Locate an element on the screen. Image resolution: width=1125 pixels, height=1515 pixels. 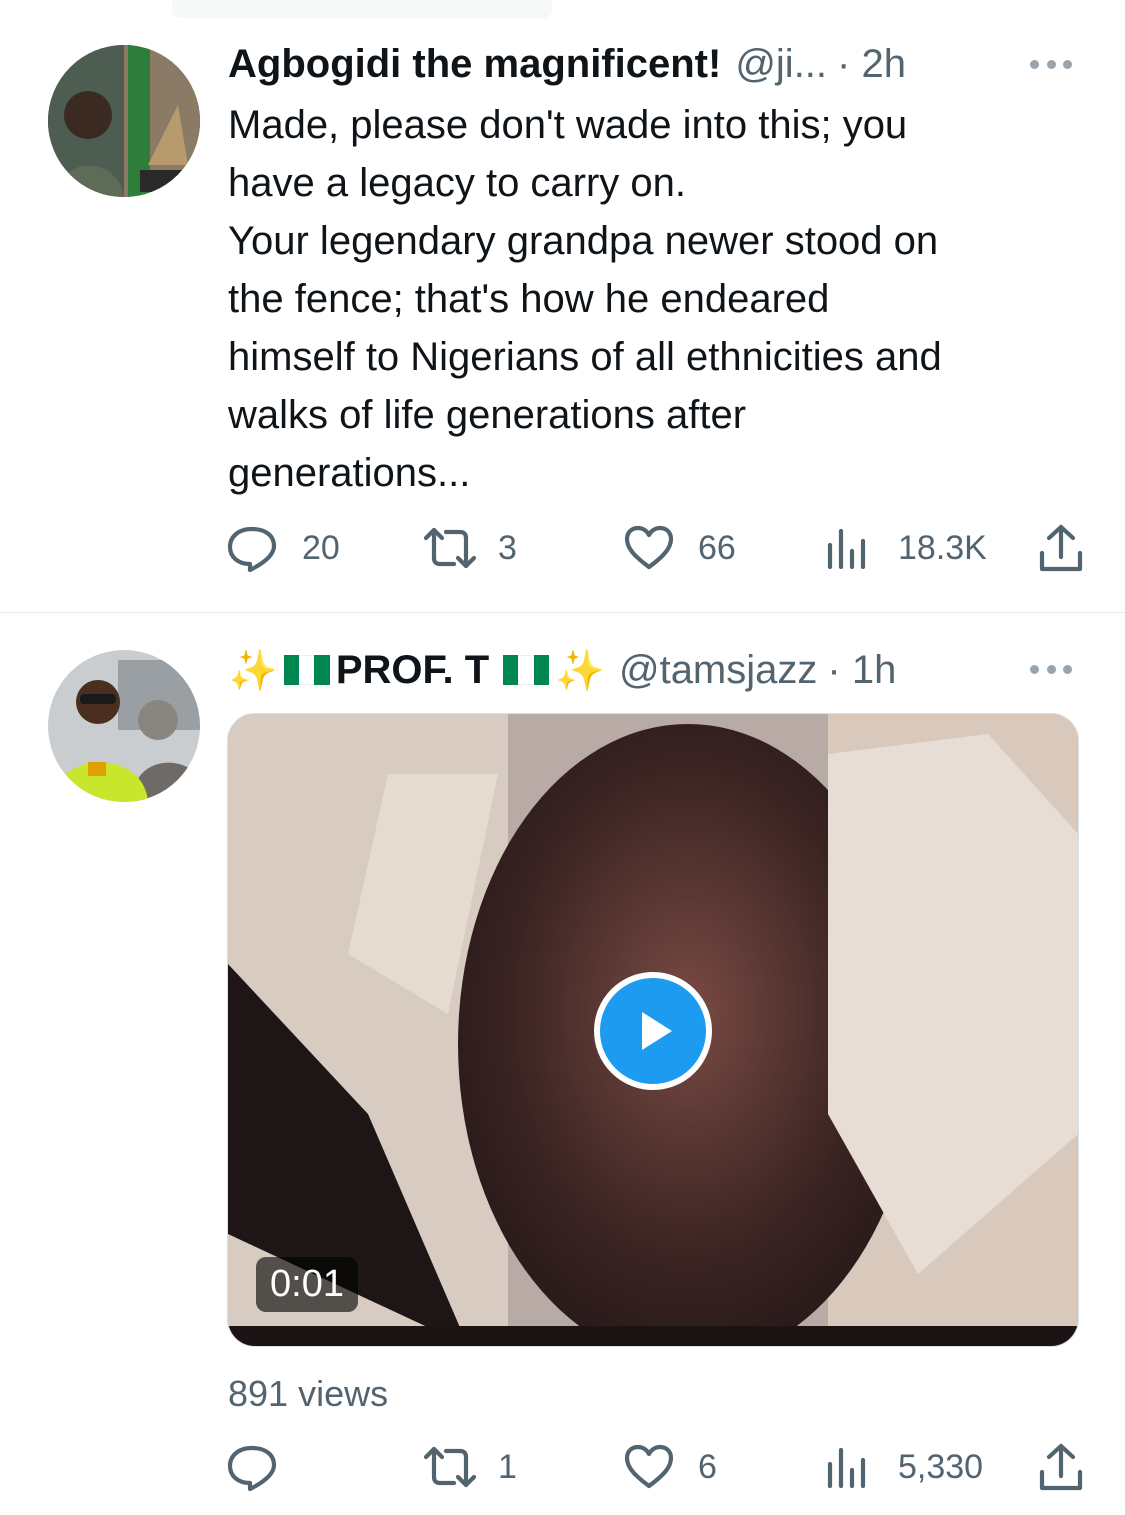
tweet-actions: 20 3 66 18.3K is located at coordinates (661, 548).